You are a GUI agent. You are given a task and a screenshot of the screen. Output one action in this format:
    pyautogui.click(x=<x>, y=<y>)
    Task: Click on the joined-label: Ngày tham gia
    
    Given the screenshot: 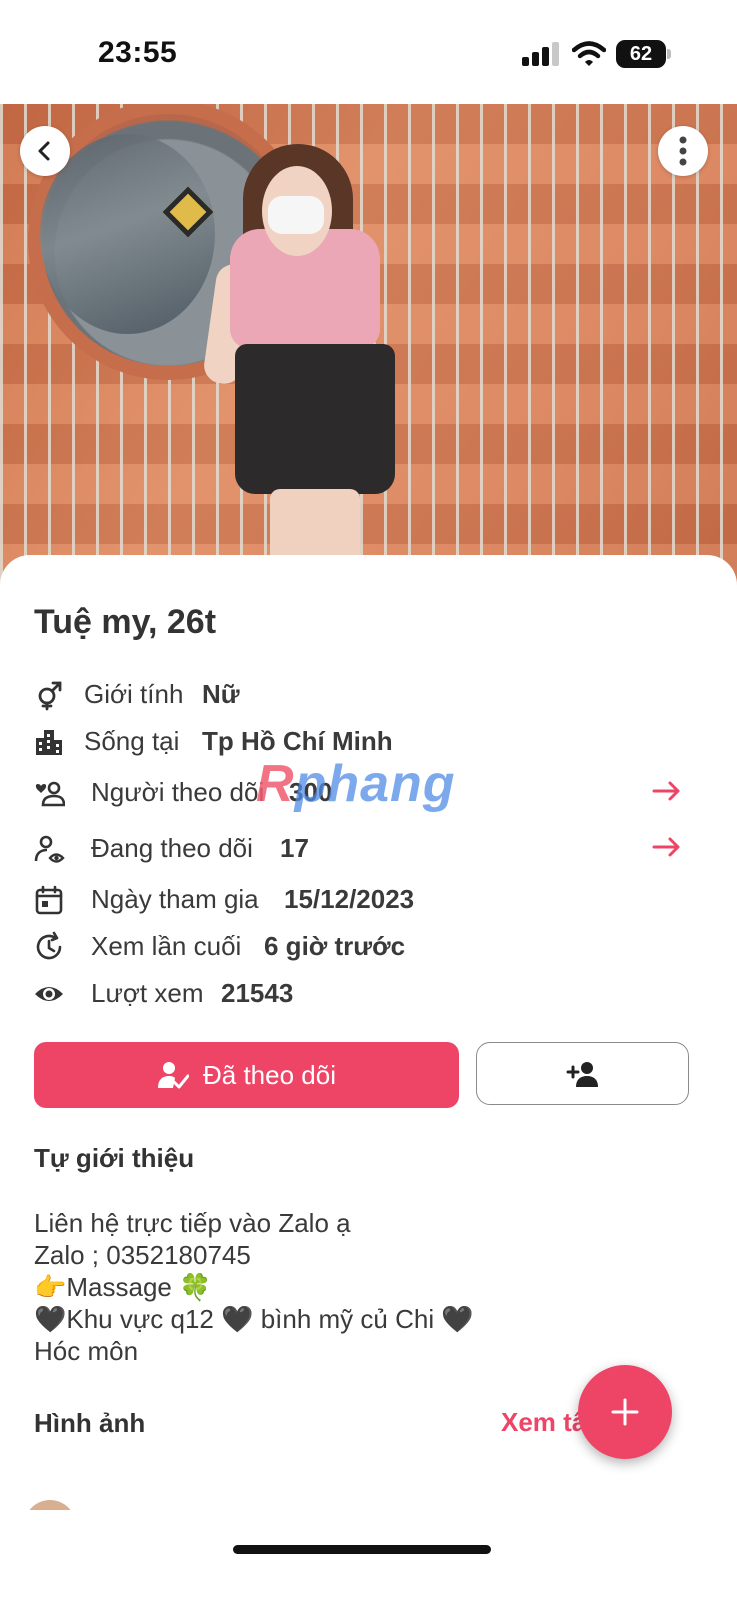 What is the action you would take?
    pyautogui.click(x=175, y=899)
    